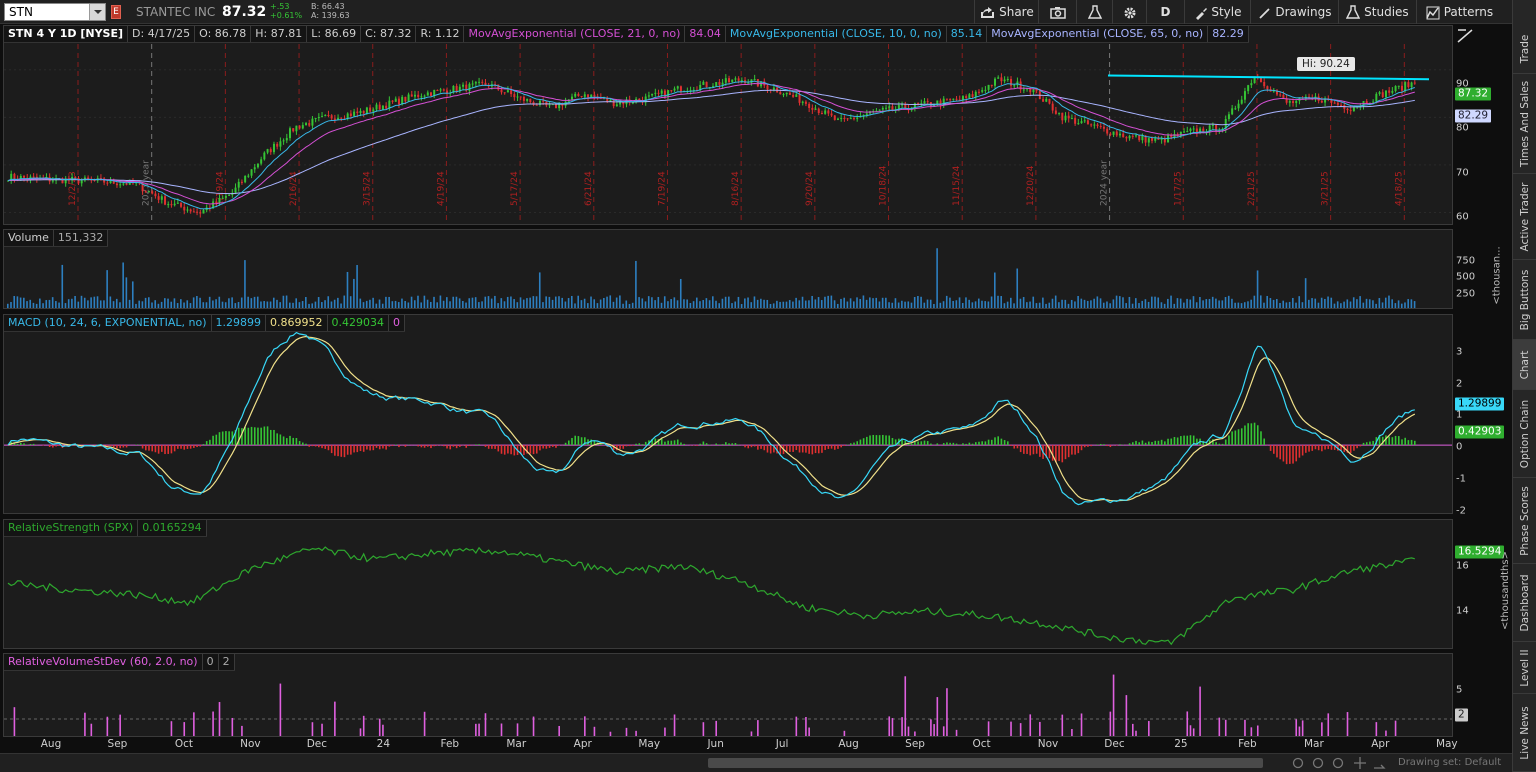 This screenshot has height=772, width=1536. What do you see at coordinates (97, 12) in the screenshot?
I see `symbol-dropdown-icon` at bounding box center [97, 12].